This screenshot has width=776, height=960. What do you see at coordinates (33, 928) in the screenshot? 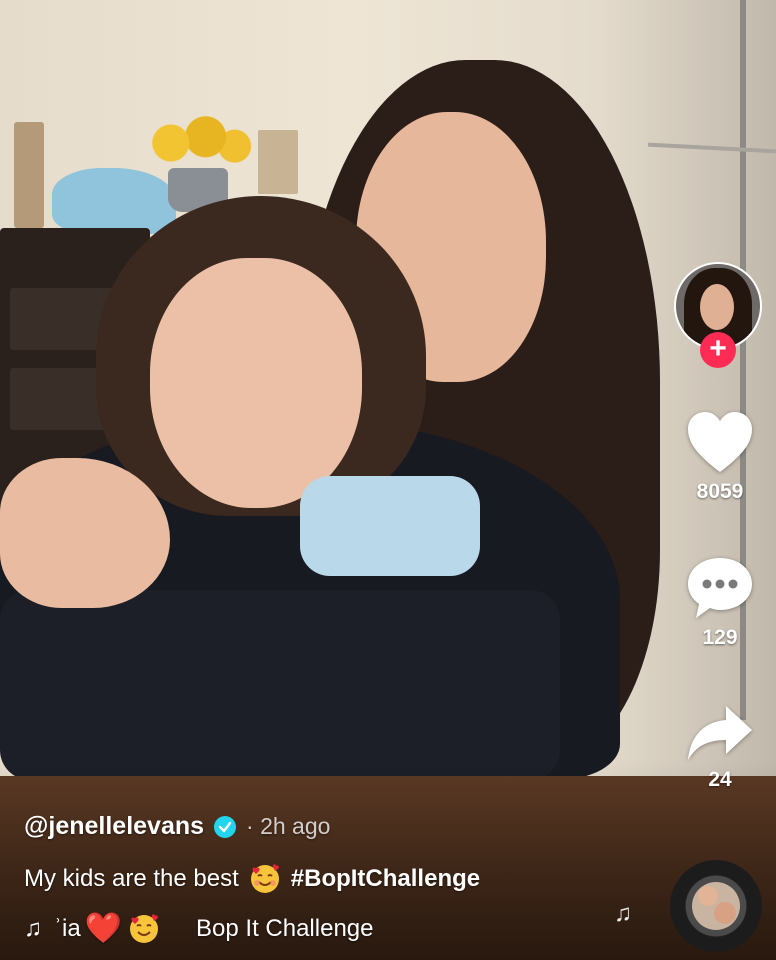
I see `music-note-icon: ♫` at bounding box center [33, 928].